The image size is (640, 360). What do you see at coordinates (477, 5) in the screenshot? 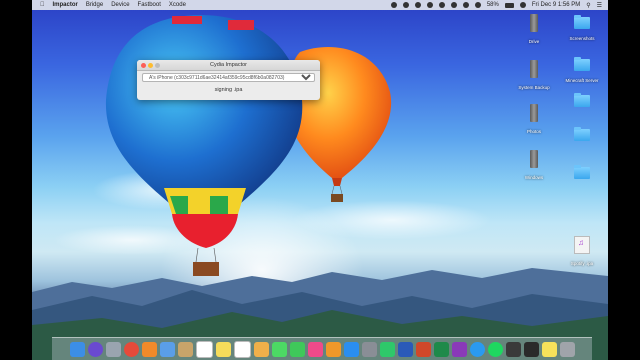
I see `volume-icon` at bounding box center [477, 5].